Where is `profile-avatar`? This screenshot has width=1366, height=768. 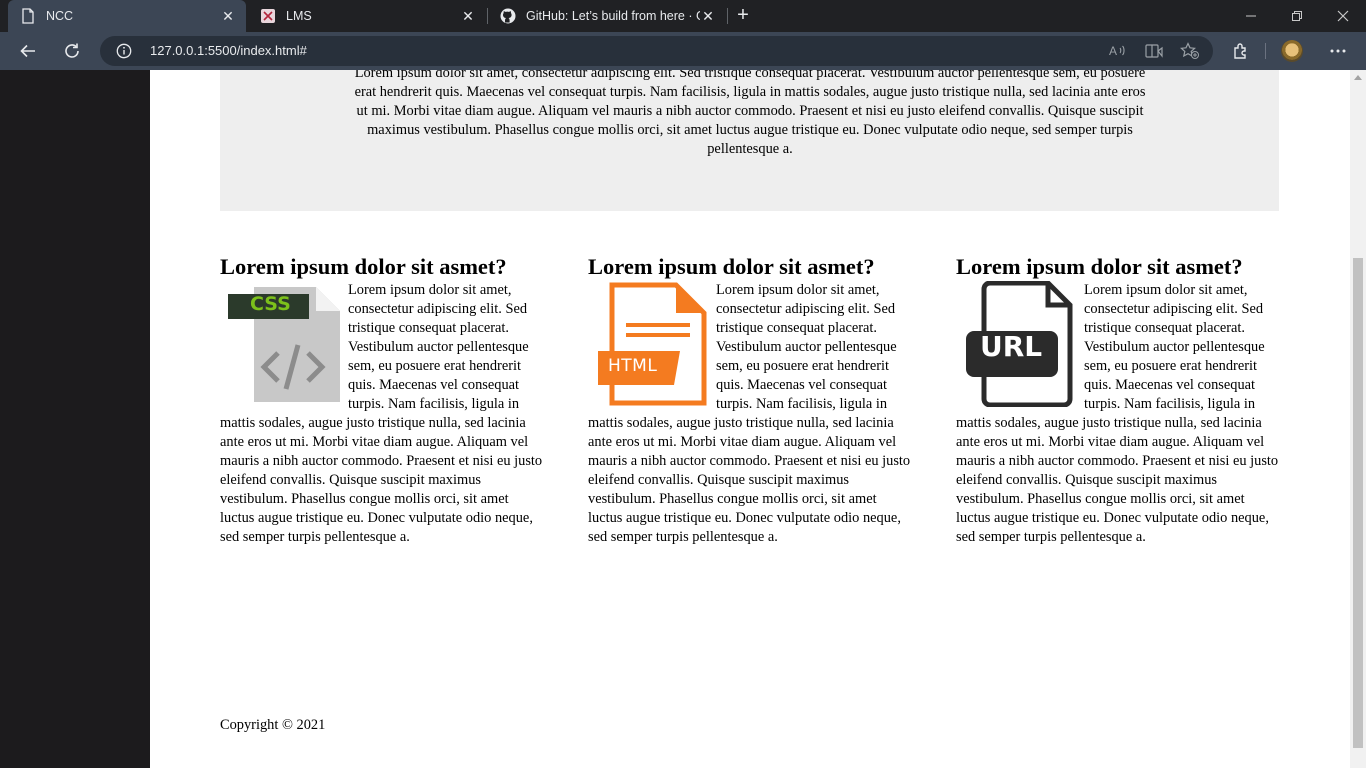 profile-avatar is located at coordinates (1292, 51).